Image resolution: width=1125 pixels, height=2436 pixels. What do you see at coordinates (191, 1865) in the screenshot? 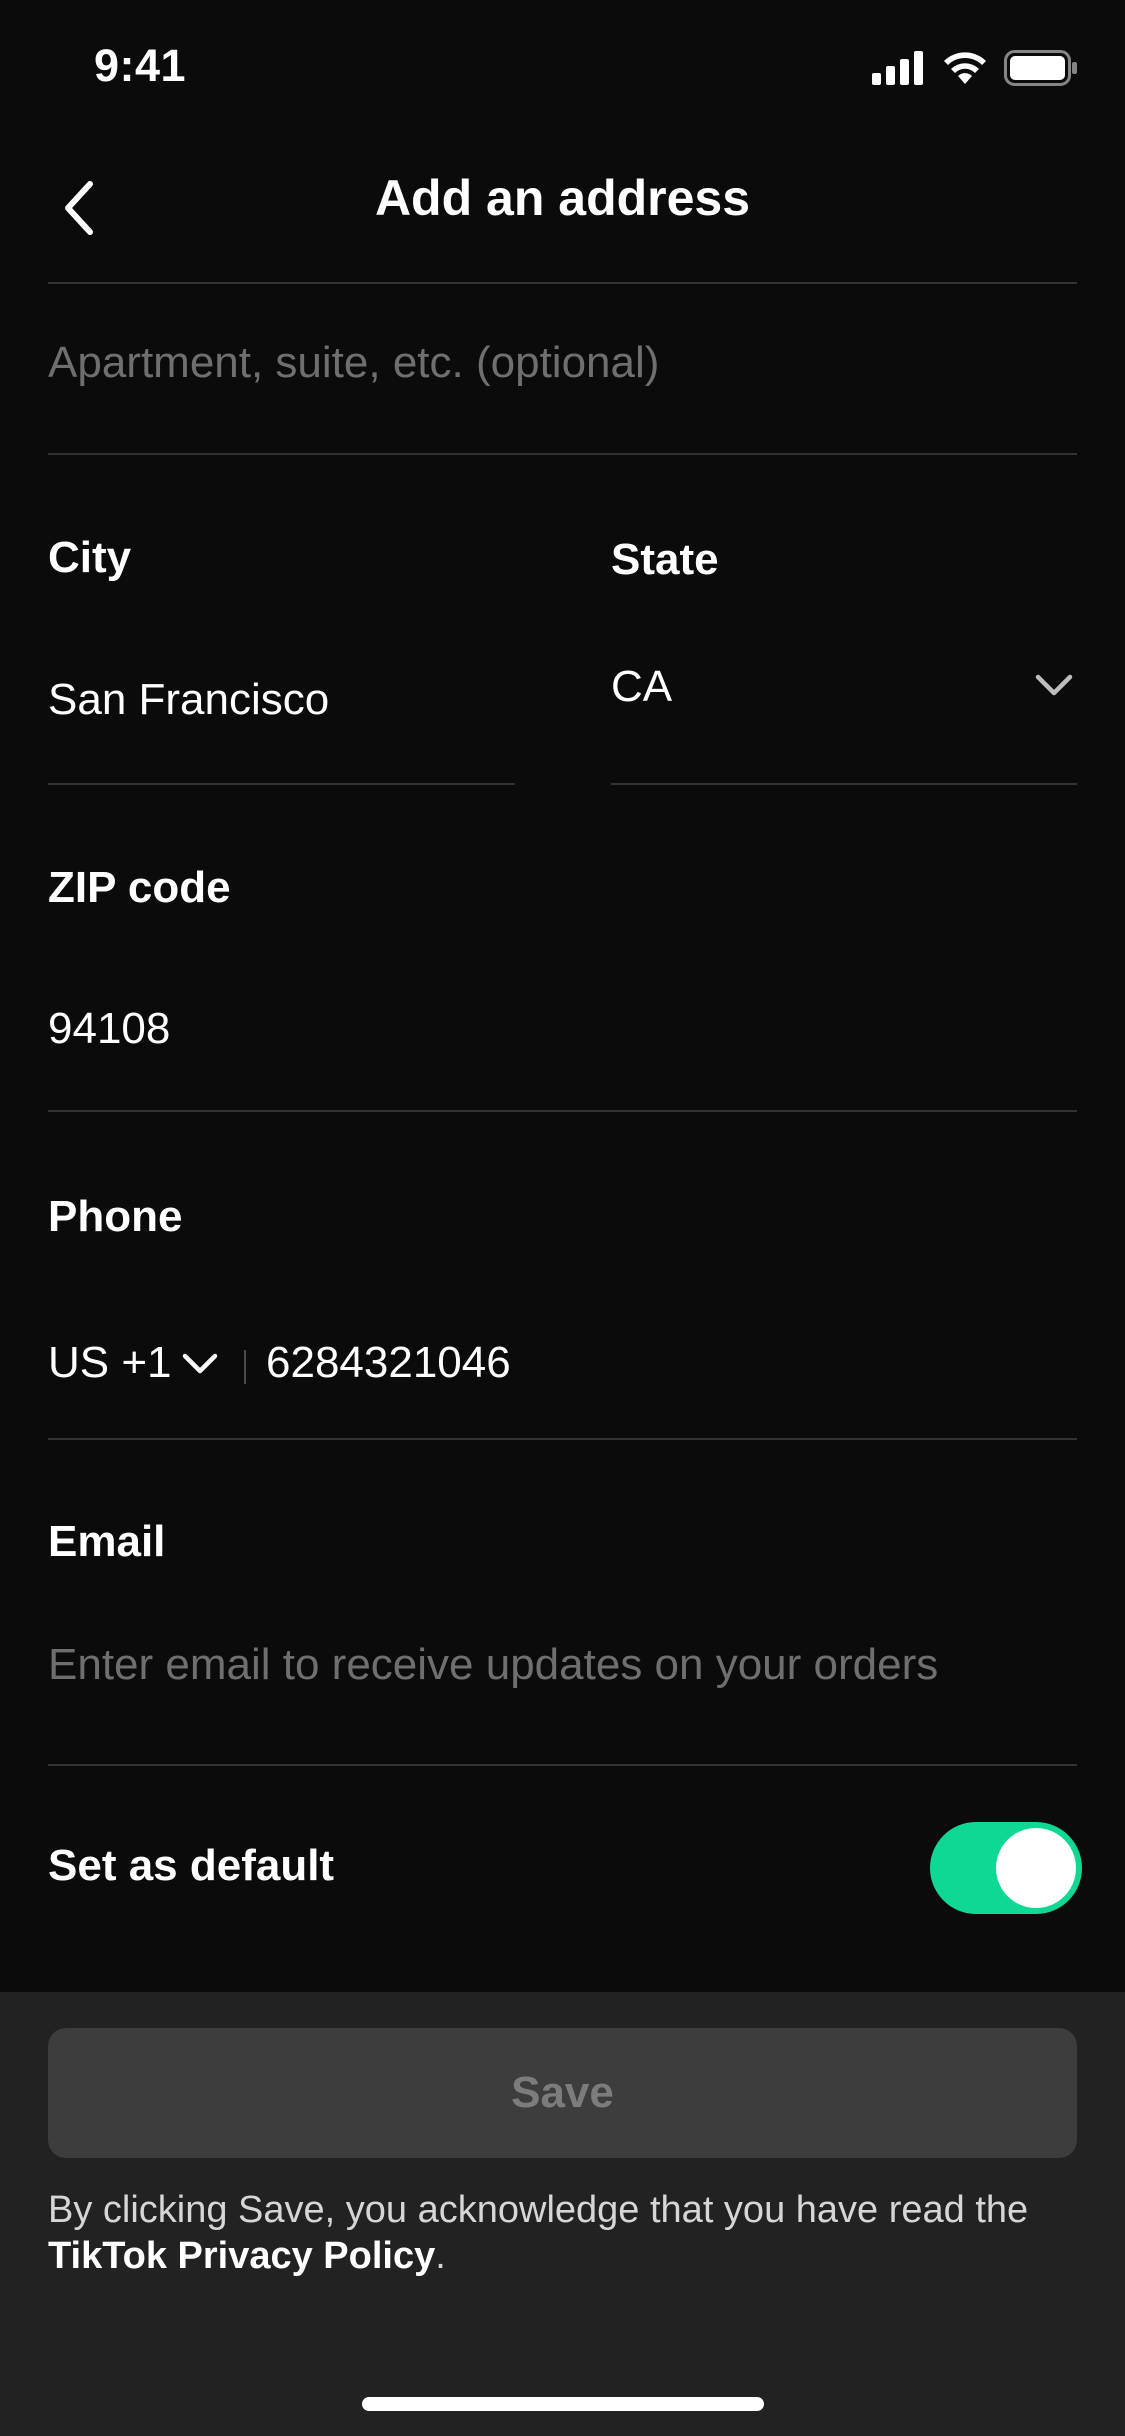
I see `set-default-label: Set as default` at bounding box center [191, 1865].